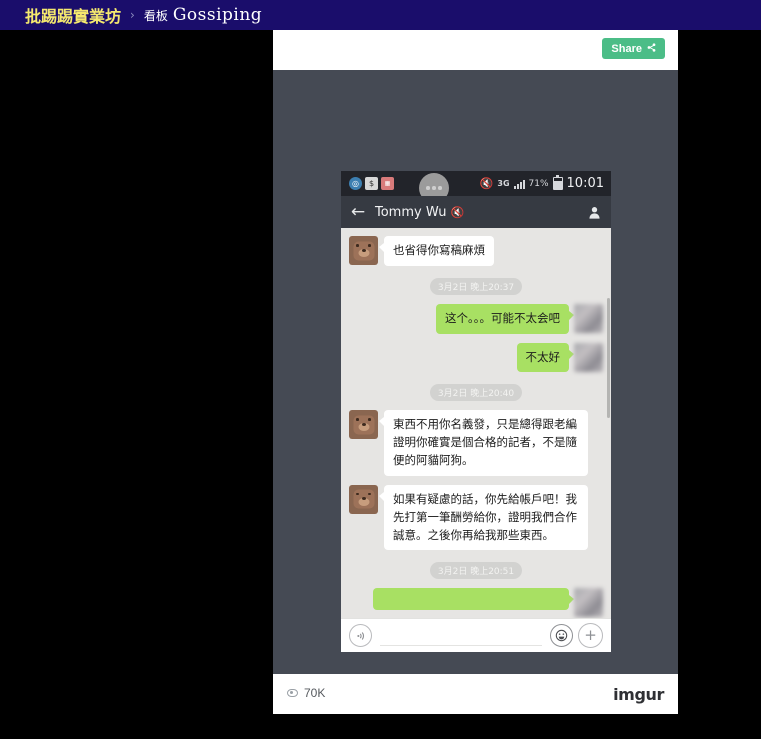  Describe the element at coordinates (594, 212) in the screenshot. I see `profile-person-icon` at that location.